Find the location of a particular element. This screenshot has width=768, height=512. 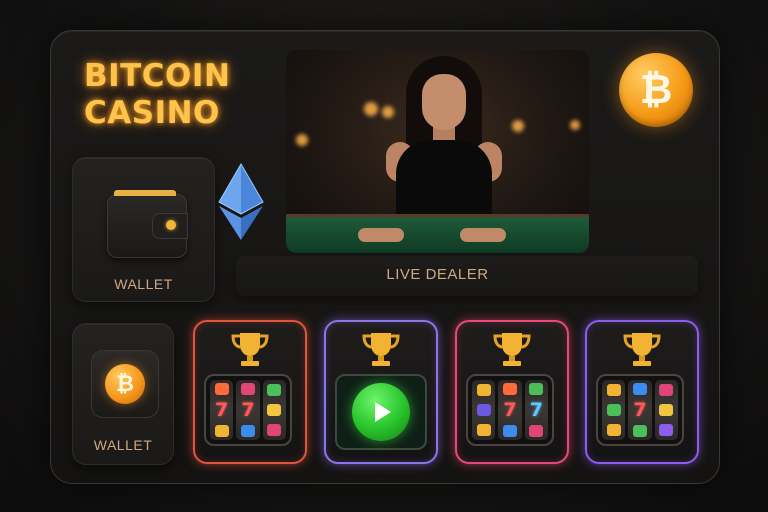

slot-game-card-4: 7 is located at coordinates (642, 392).